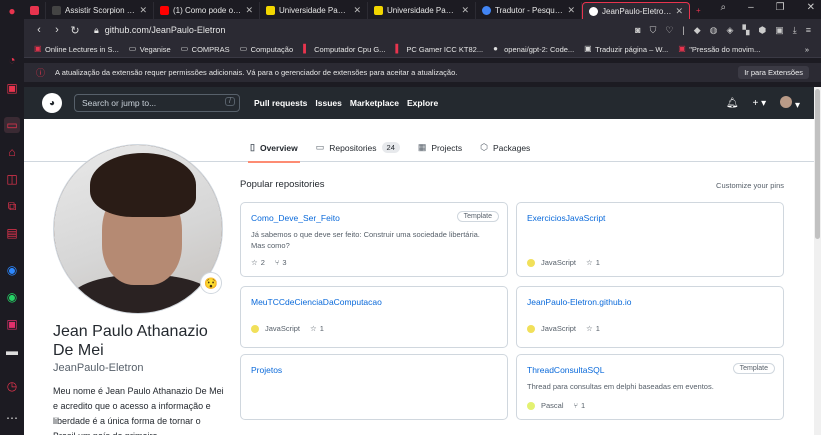  I want to click on stars-link: ☆ 2, so click(258, 262).